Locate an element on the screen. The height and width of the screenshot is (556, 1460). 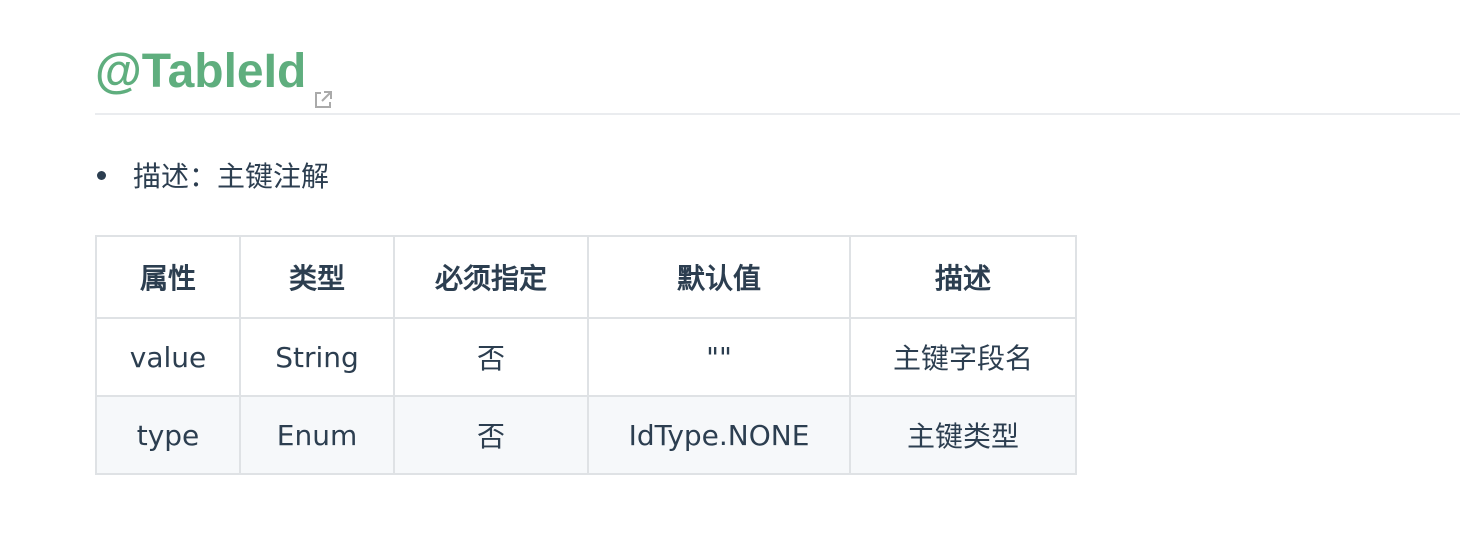
table-cell: String is located at coordinates (317, 357).